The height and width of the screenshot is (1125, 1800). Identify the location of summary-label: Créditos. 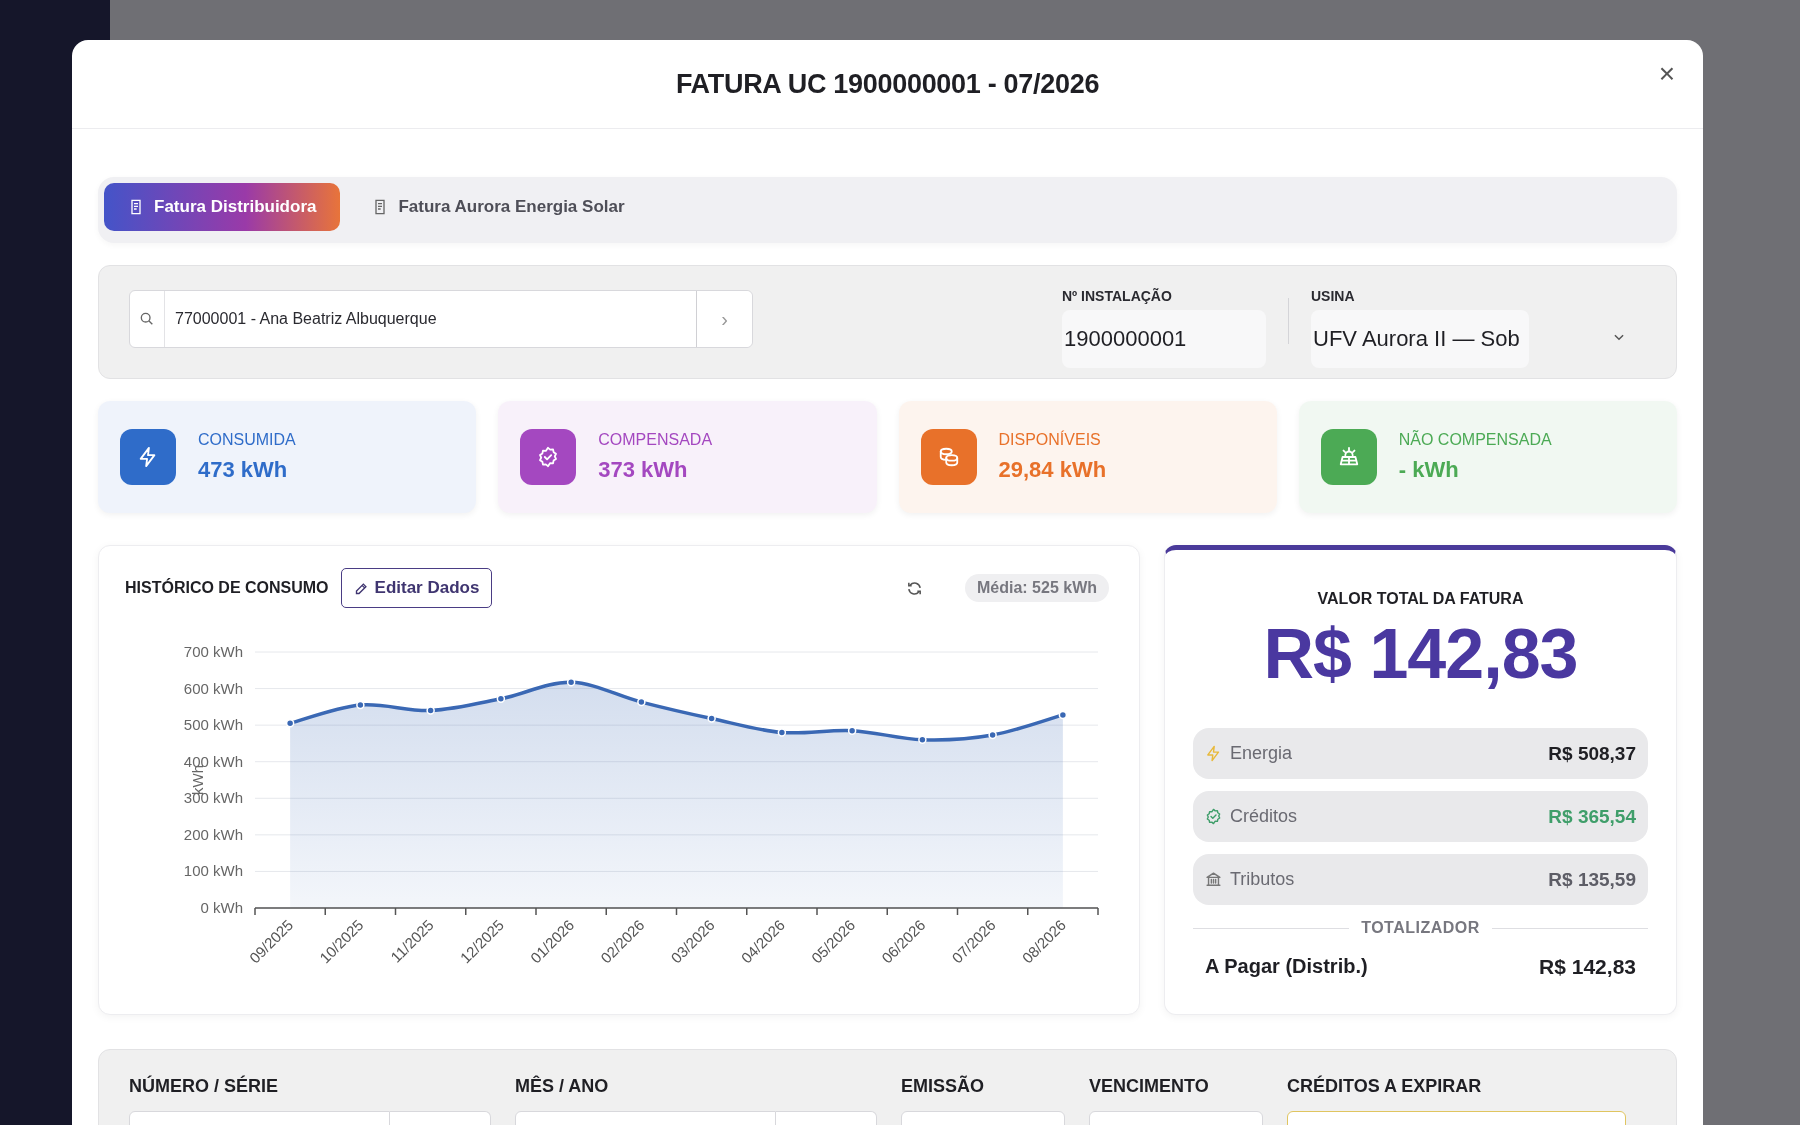
(1264, 816).